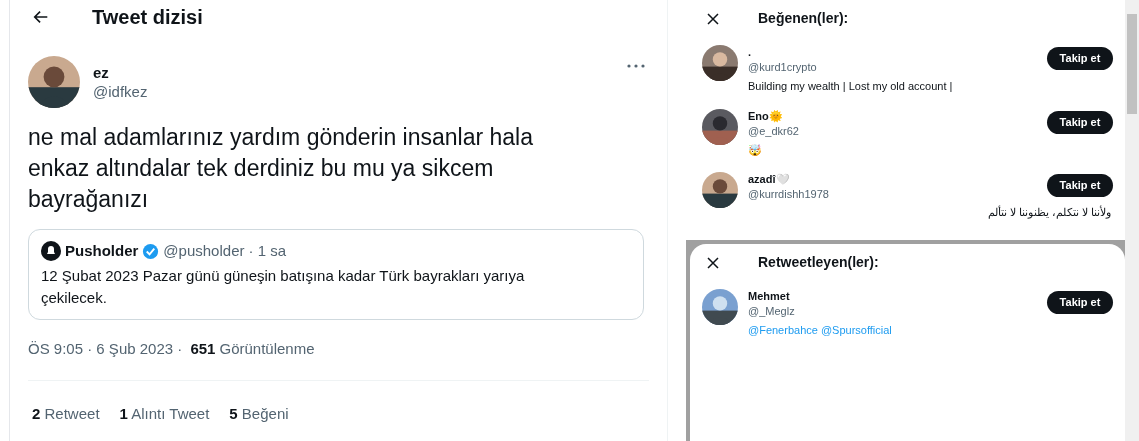 Image resolution: width=1139 pixels, height=441 pixels. Describe the element at coordinates (120, 92) in the screenshot. I see `author-handle: @idfkez` at that location.